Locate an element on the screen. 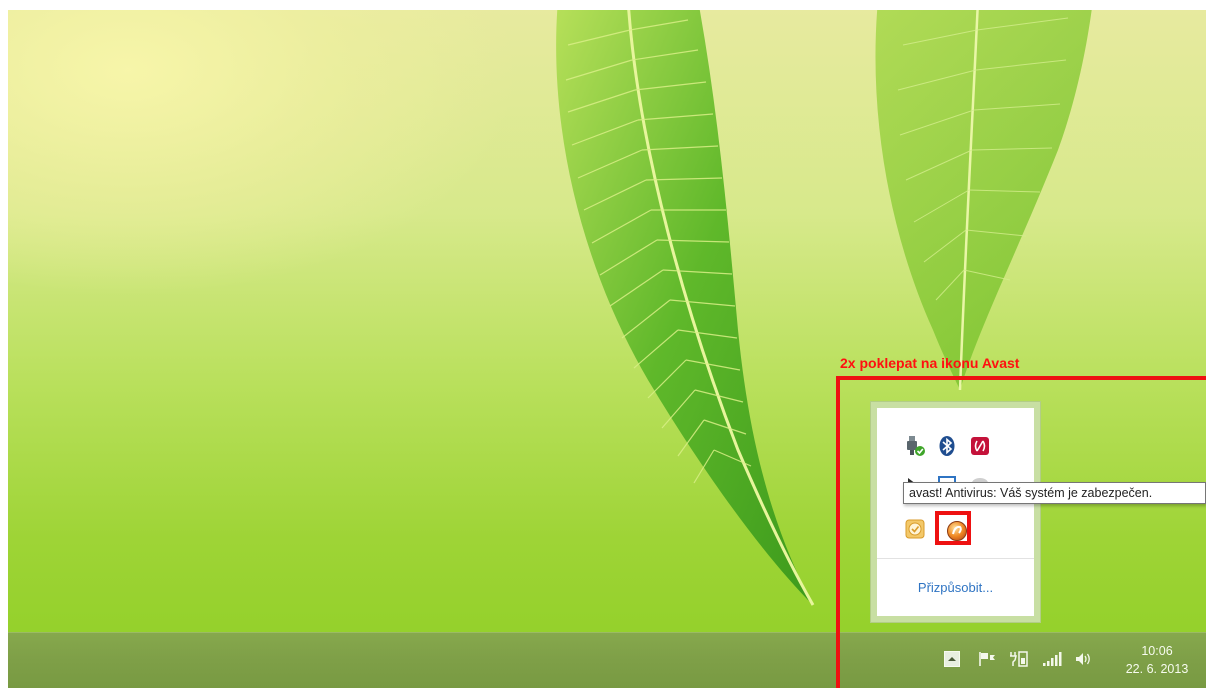 The height and width of the screenshot is (688, 1206). safely-remove-hardware-icon is located at coordinates (915, 446).